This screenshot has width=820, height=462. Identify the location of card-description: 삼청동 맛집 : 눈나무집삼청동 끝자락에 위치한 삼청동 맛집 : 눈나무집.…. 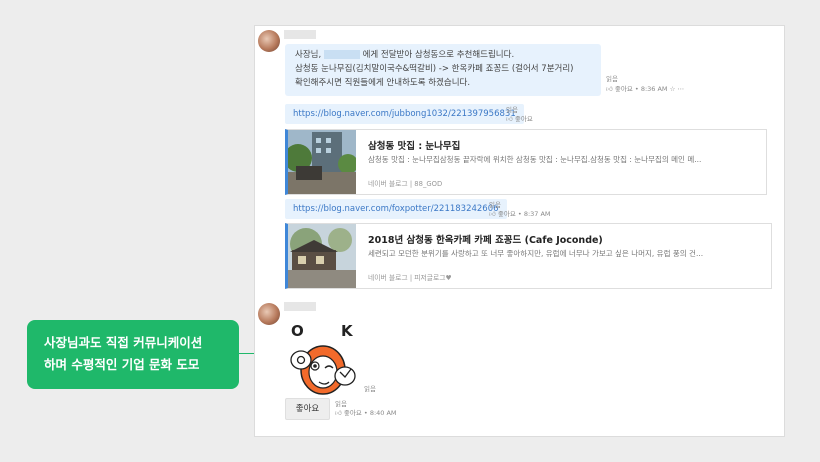
(535, 159).